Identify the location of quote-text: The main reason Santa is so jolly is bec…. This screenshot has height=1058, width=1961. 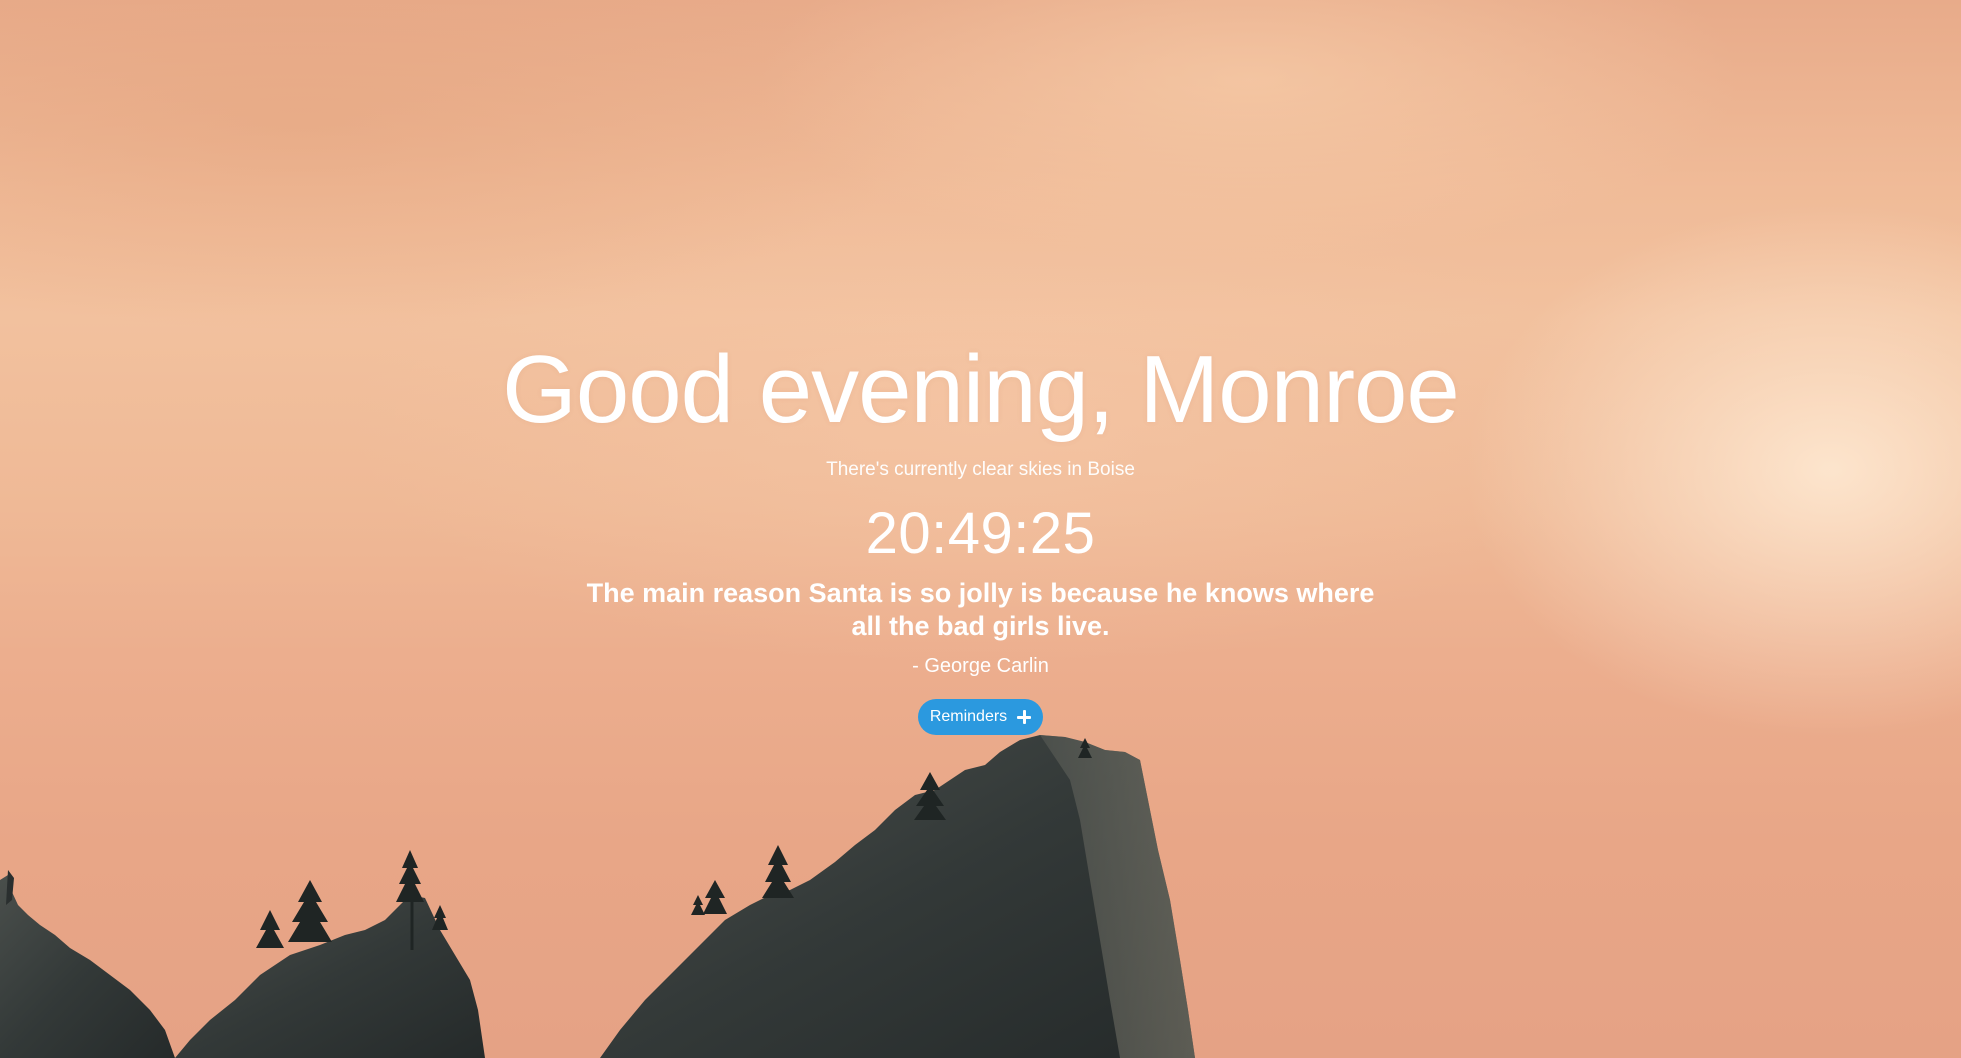
(980, 609).